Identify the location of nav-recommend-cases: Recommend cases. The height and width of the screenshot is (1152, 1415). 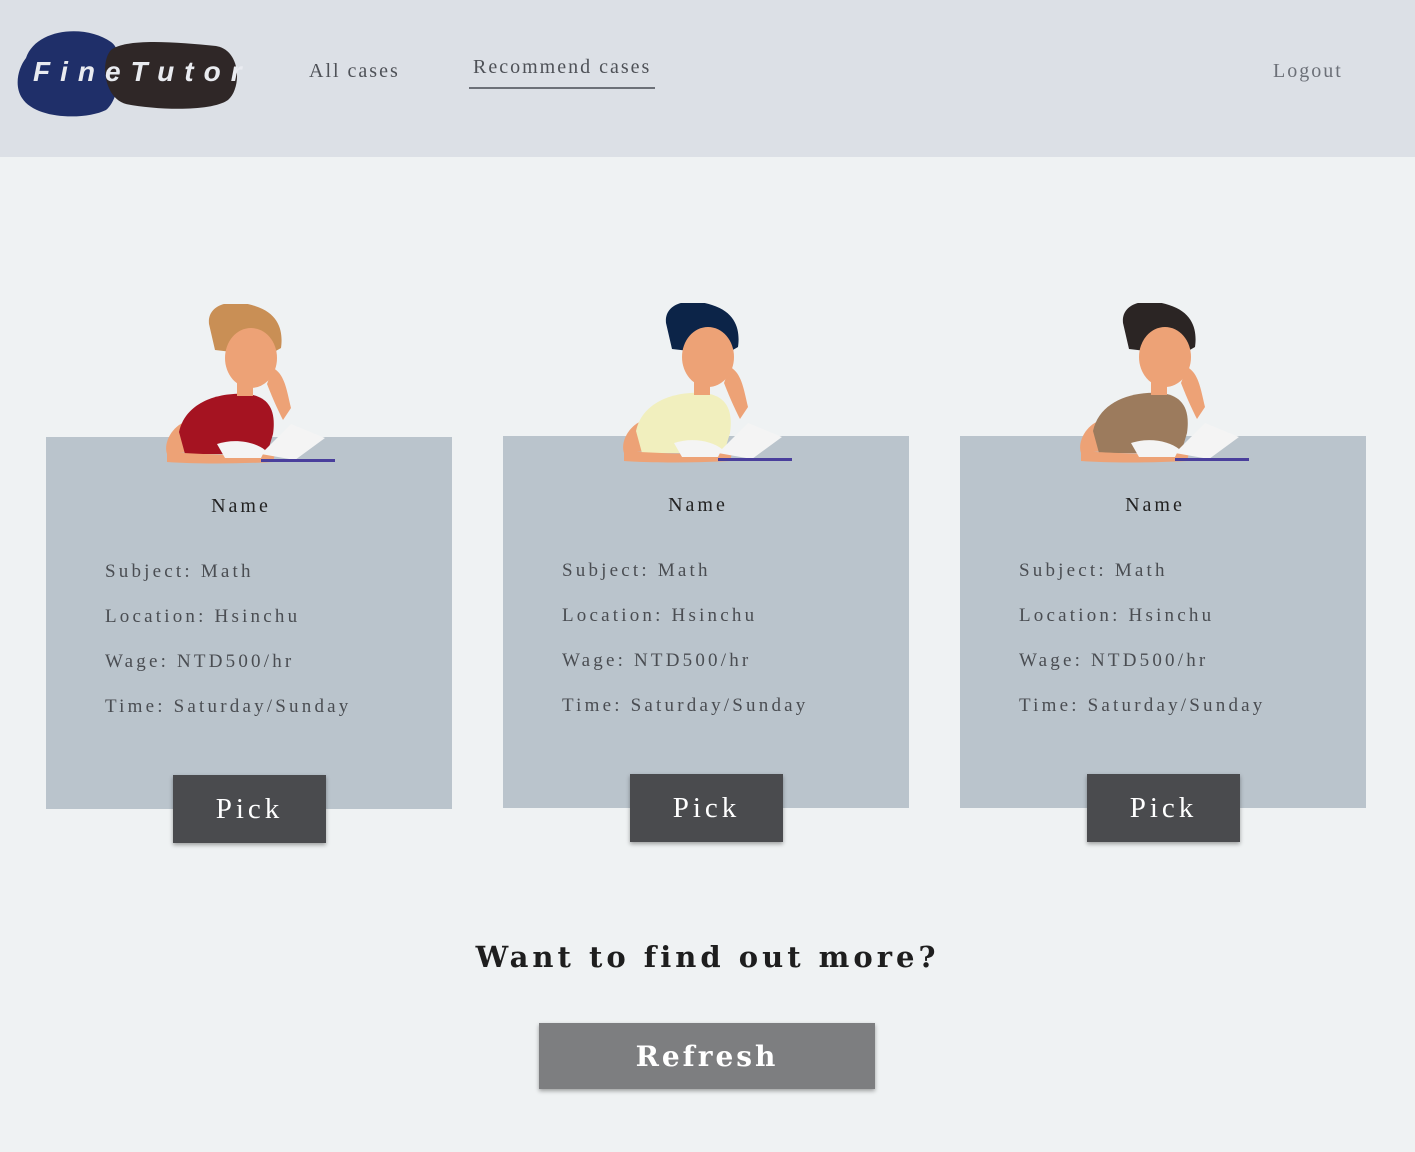
(562, 72).